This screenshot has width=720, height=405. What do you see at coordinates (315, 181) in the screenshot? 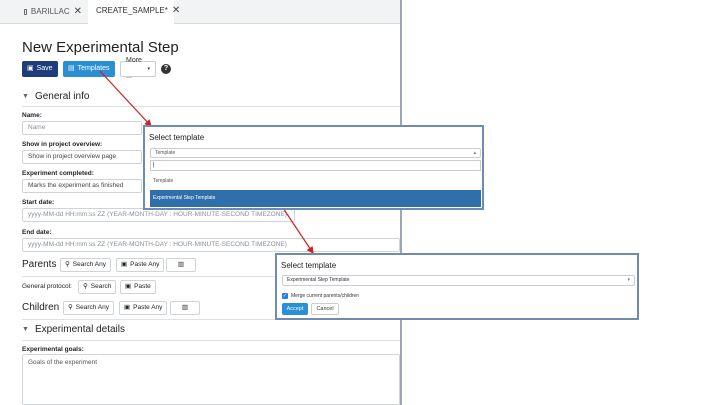
I see `option-template: Template` at bounding box center [315, 181].